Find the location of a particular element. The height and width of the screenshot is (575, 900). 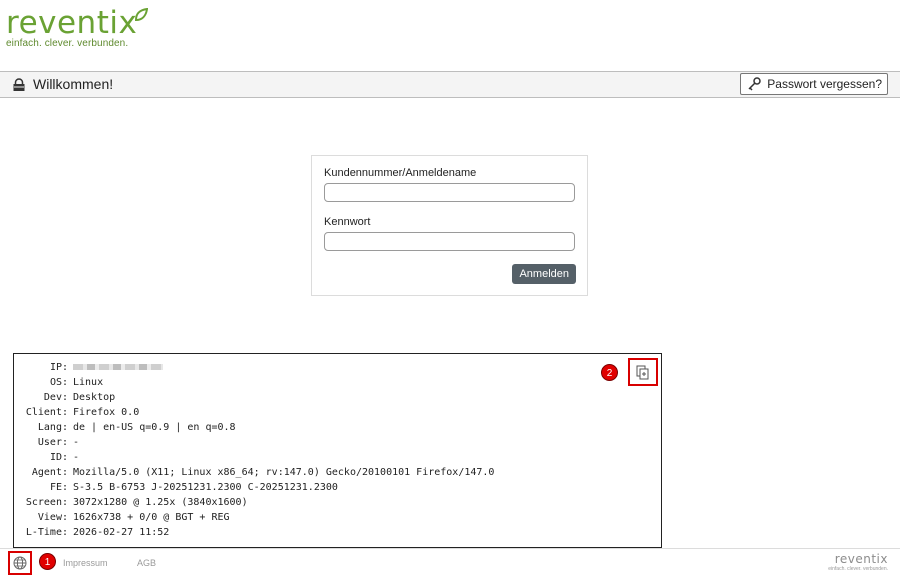

page-title: Willkommen! is located at coordinates (73, 84).